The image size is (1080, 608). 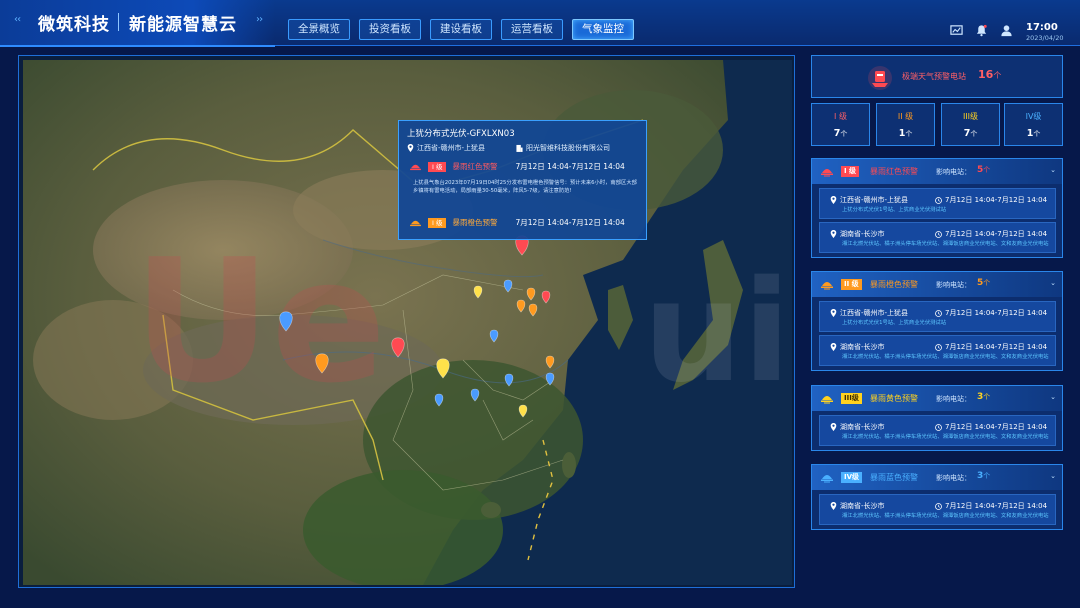 I want to click on svg-text: Ue, so click(x=259, y=322).